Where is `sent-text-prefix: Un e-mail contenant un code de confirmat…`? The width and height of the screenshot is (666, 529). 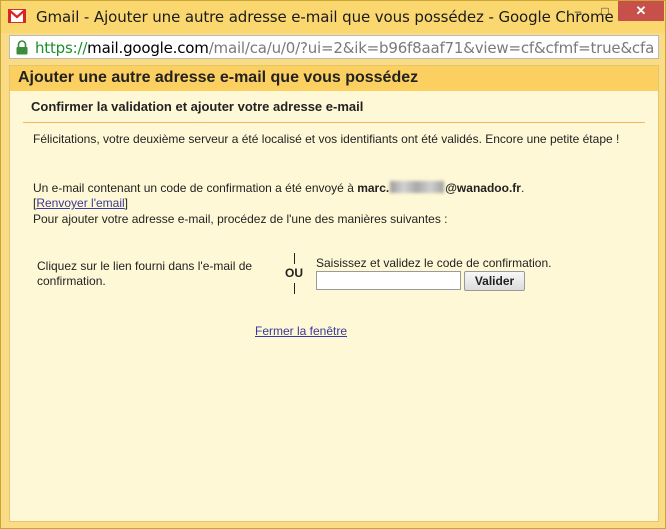
sent-text-prefix: Un e-mail contenant un code de confirmat… is located at coordinates (195, 188).